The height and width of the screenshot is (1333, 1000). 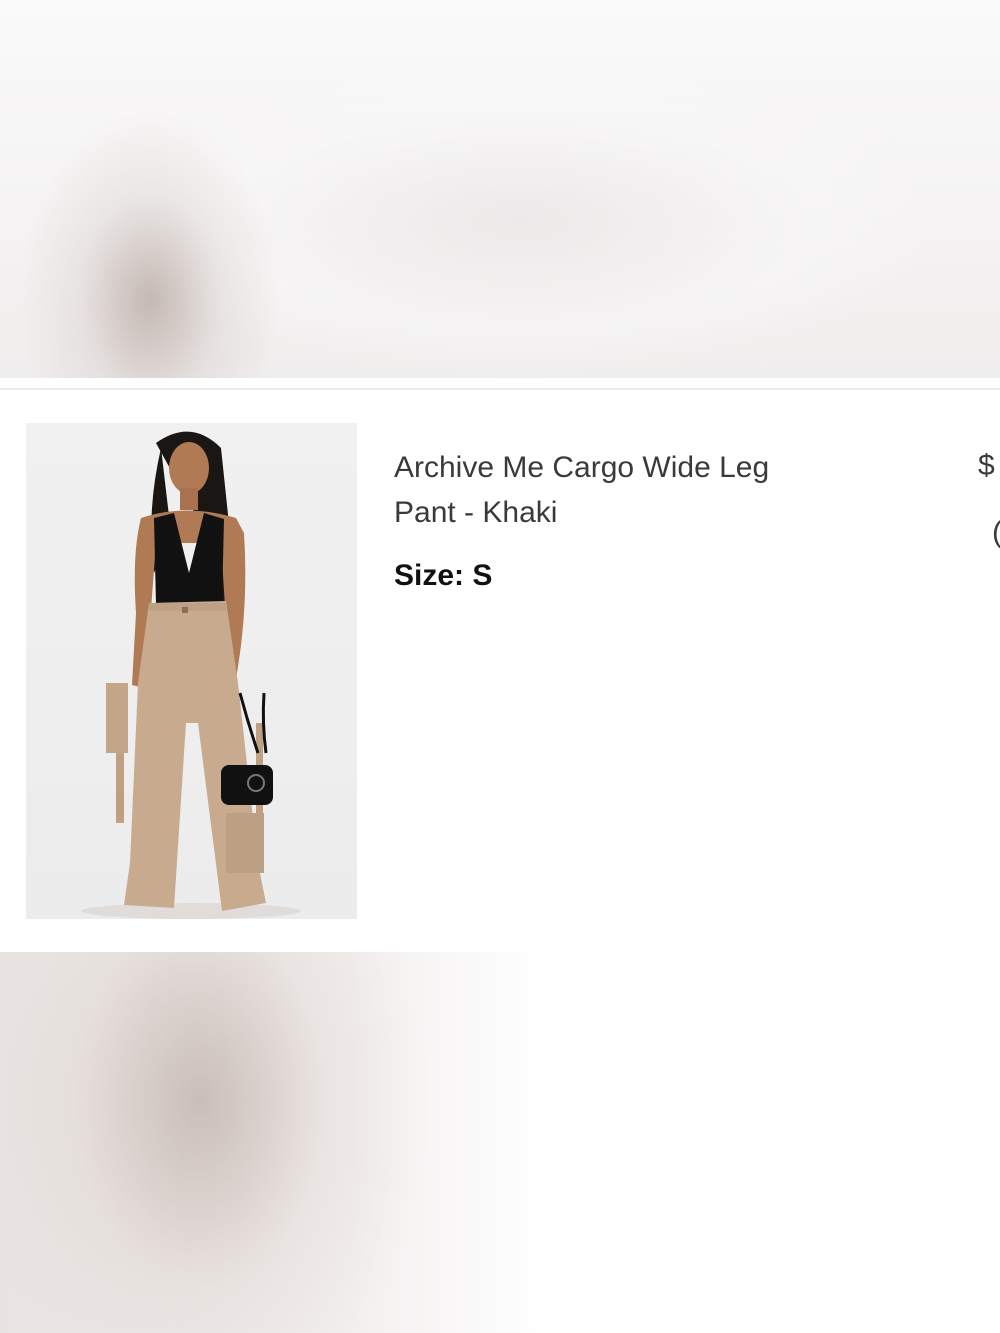 I want to click on product-price: $, so click(x=986, y=465).